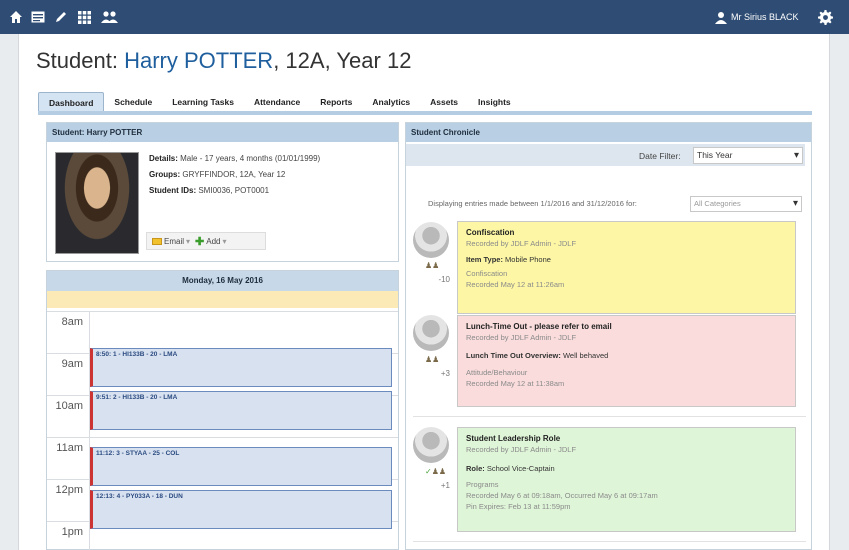  I want to click on entry-score: +3, so click(445, 373).